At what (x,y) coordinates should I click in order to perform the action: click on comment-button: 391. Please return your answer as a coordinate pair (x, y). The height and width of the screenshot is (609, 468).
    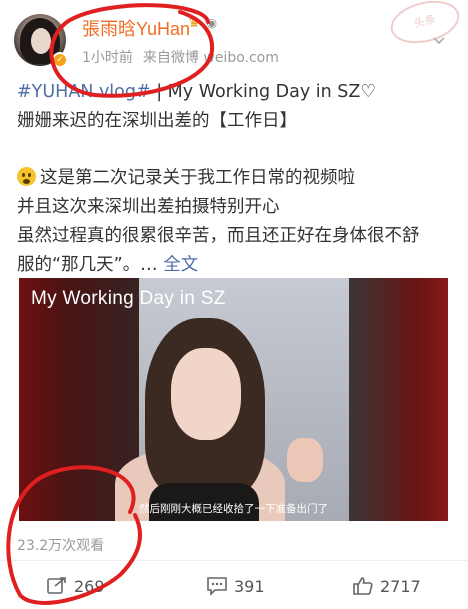
    Looking at the image, I should click on (235, 586).